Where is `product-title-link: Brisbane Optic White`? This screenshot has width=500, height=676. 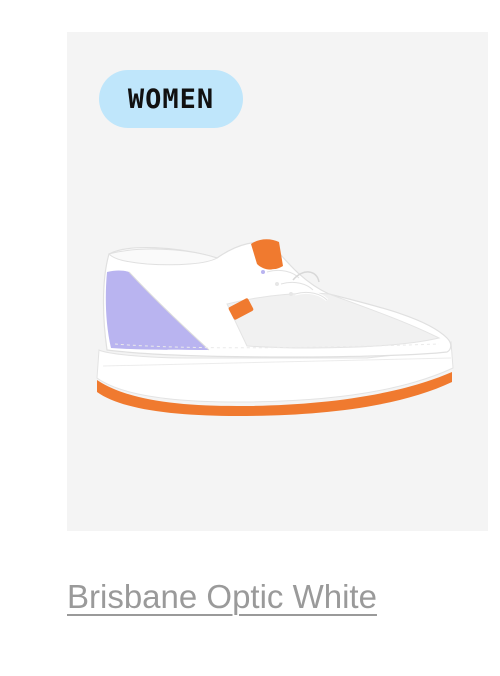 product-title-link: Brisbane Optic White is located at coordinates (222, 597).